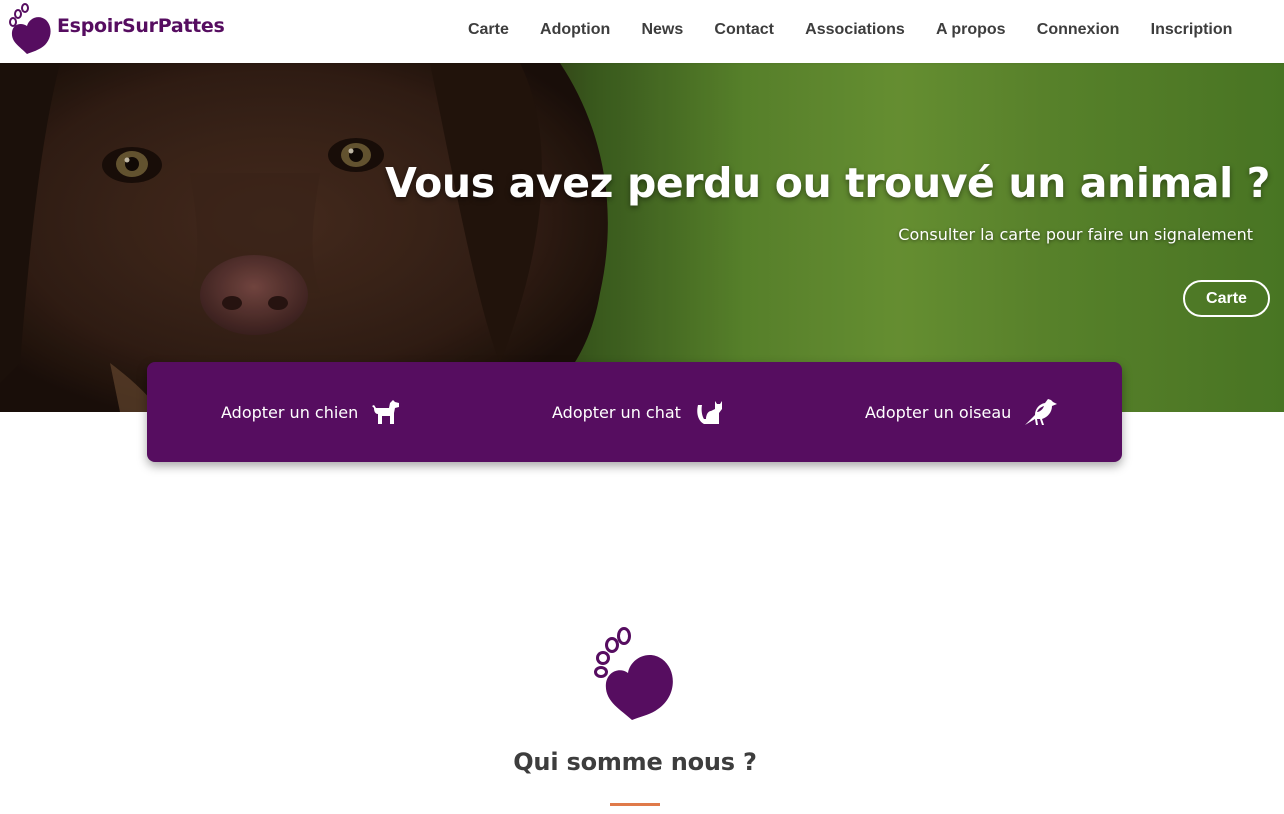 This screenshot has width=1284, height=814. Describe the element at coordinates (574, 30) in the screenshot. I see `nav-item-adoption: Adoption` at that location.